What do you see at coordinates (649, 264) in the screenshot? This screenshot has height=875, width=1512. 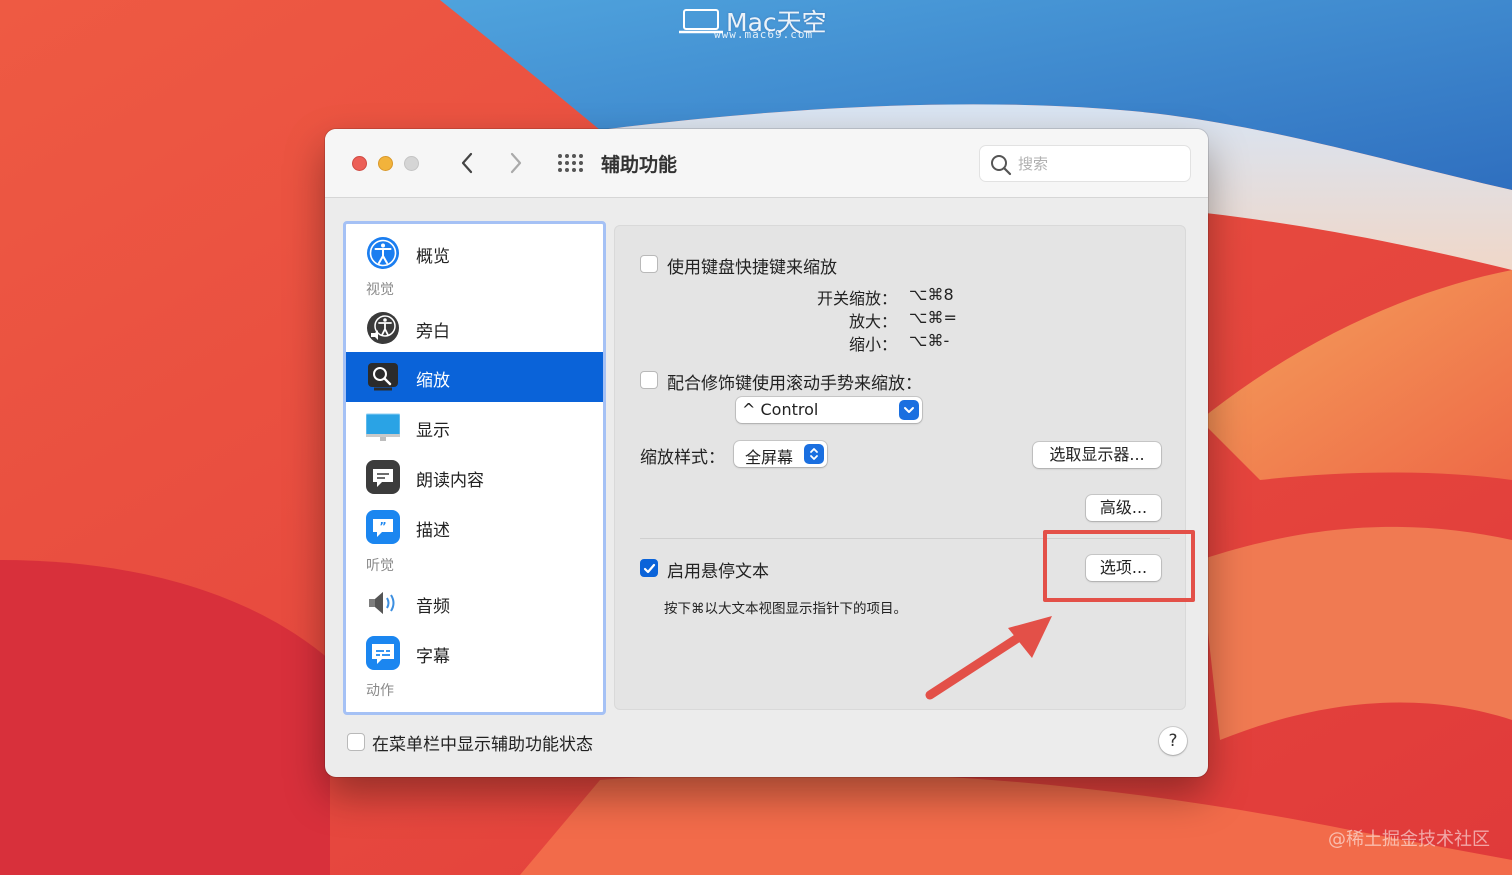 I see `keyboard-shortcut-checkbox` at bounding box center [649, 264].